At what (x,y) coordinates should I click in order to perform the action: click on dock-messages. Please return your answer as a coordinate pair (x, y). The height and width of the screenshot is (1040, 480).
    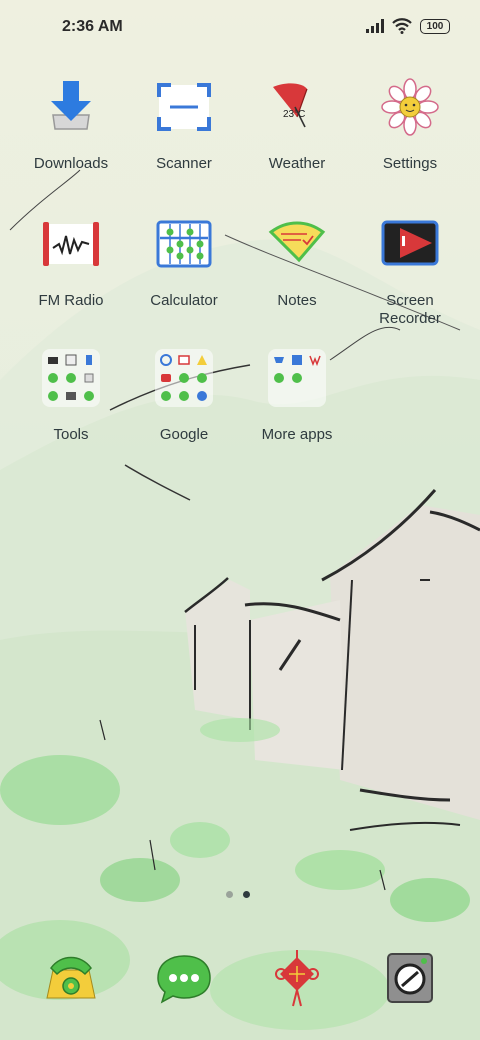
    Looking at the image, I should click on (184, 978).